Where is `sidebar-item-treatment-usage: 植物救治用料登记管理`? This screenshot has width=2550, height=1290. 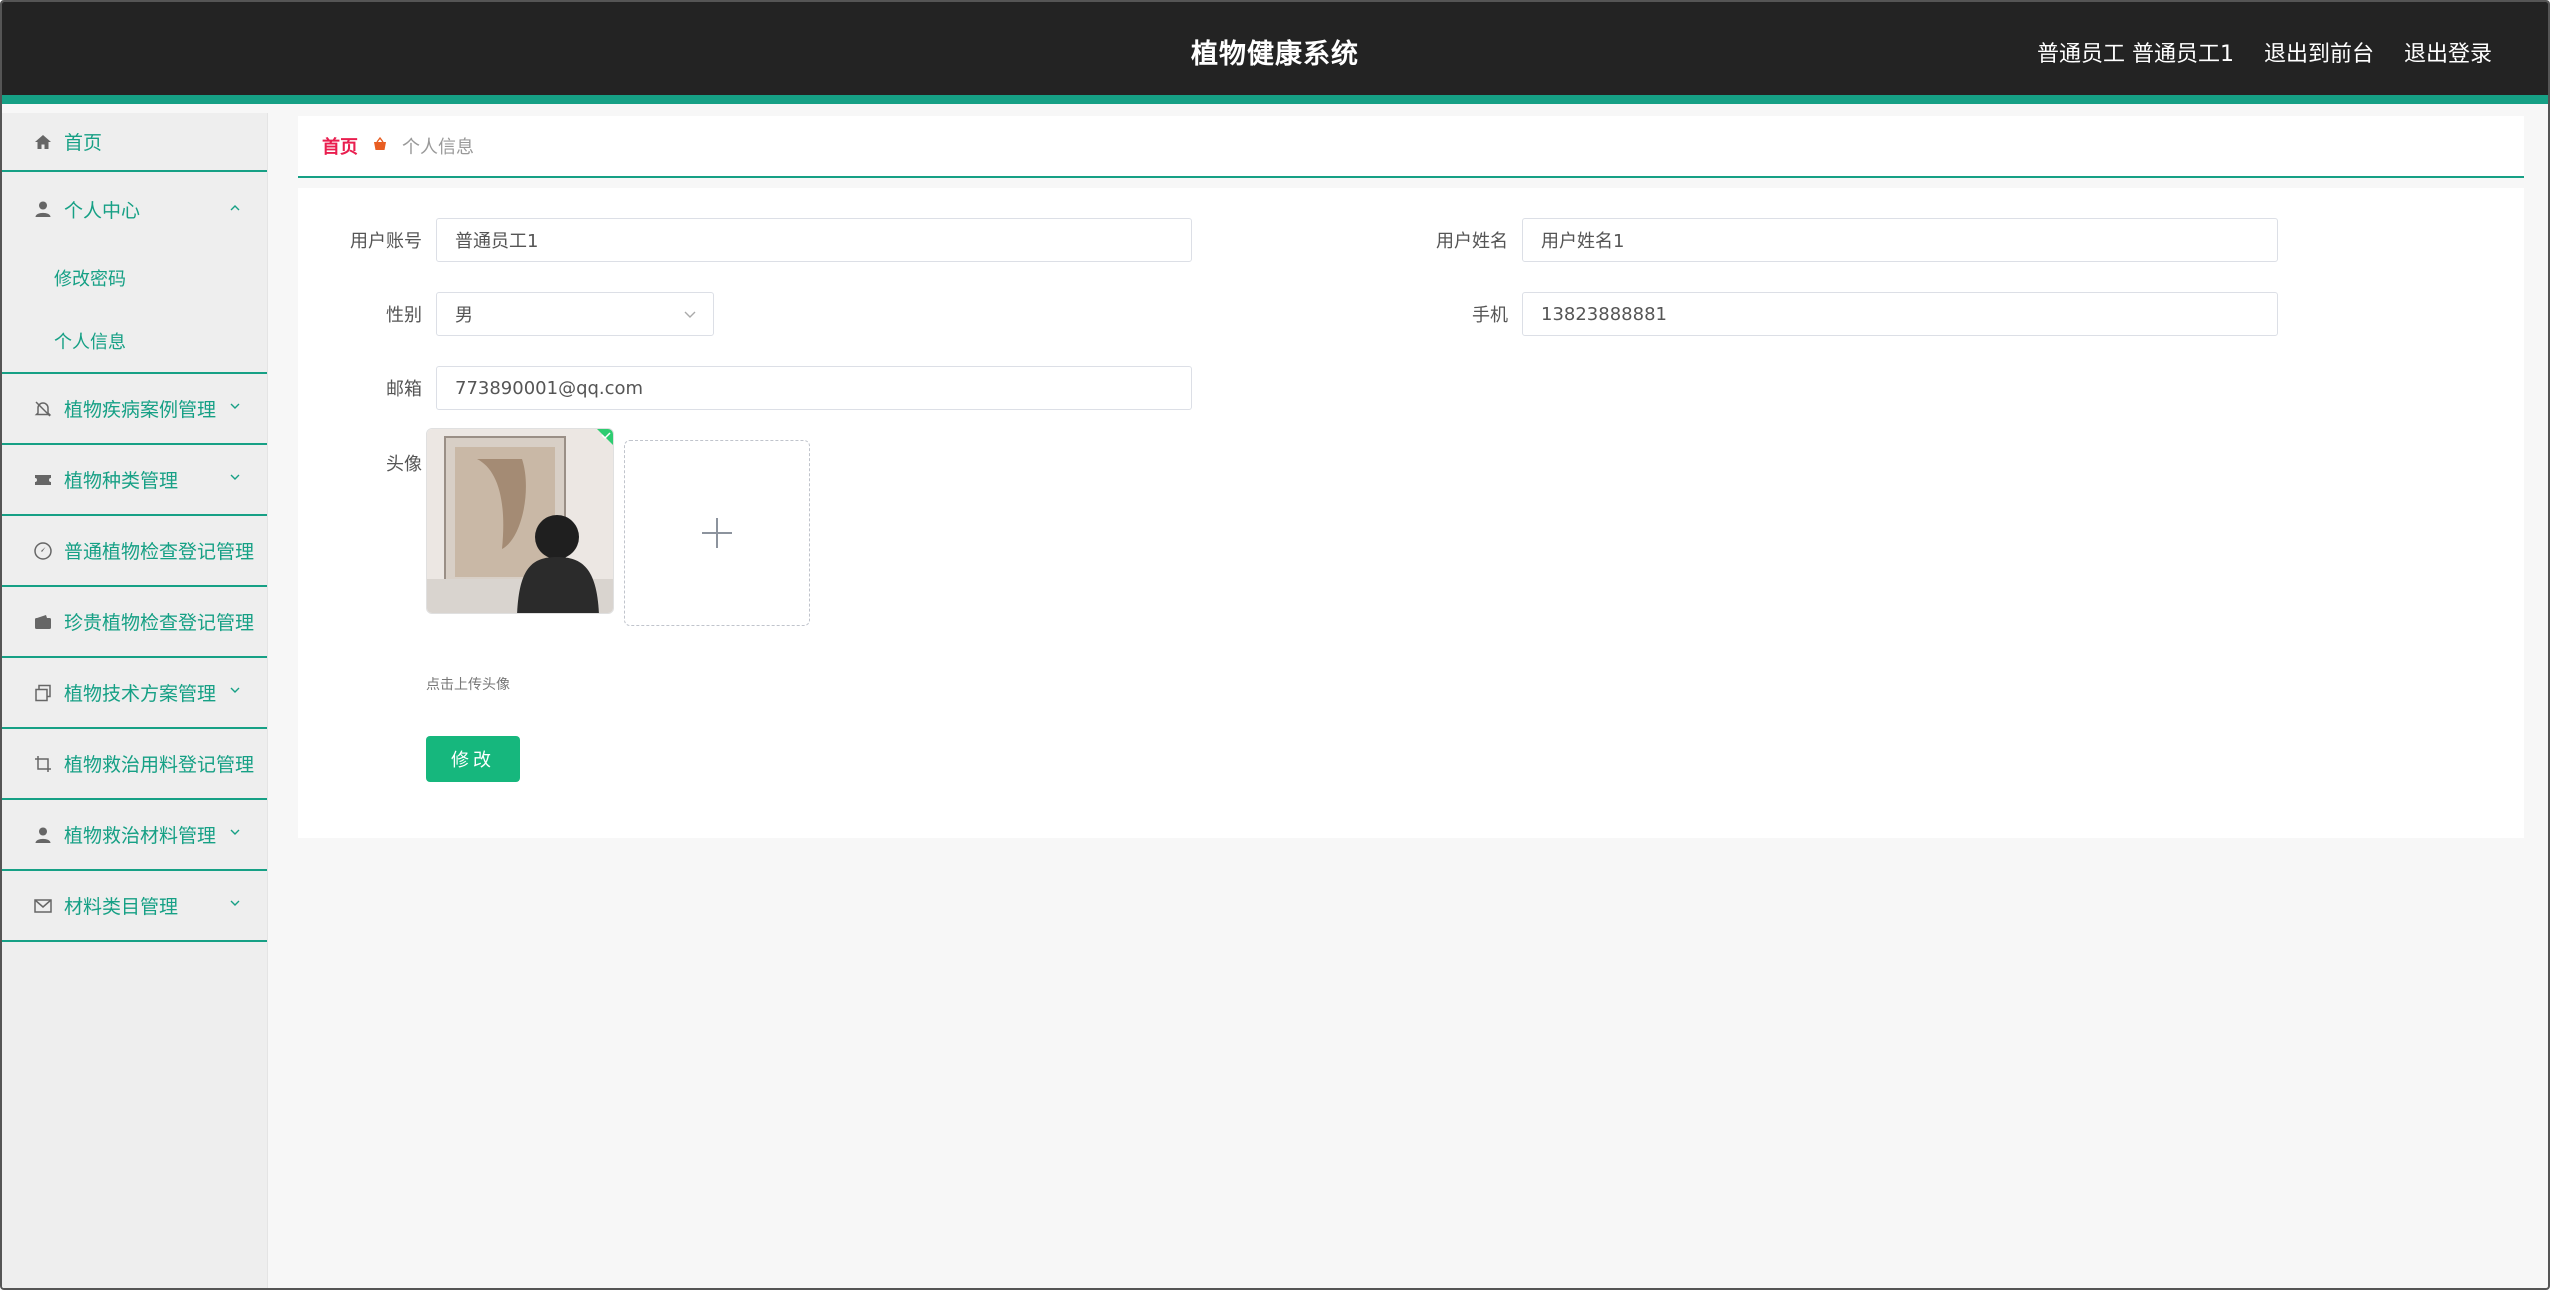
sidebar-item-treatment-usage: 植物救治用料登记管理 is located at coordinates (134, 764).